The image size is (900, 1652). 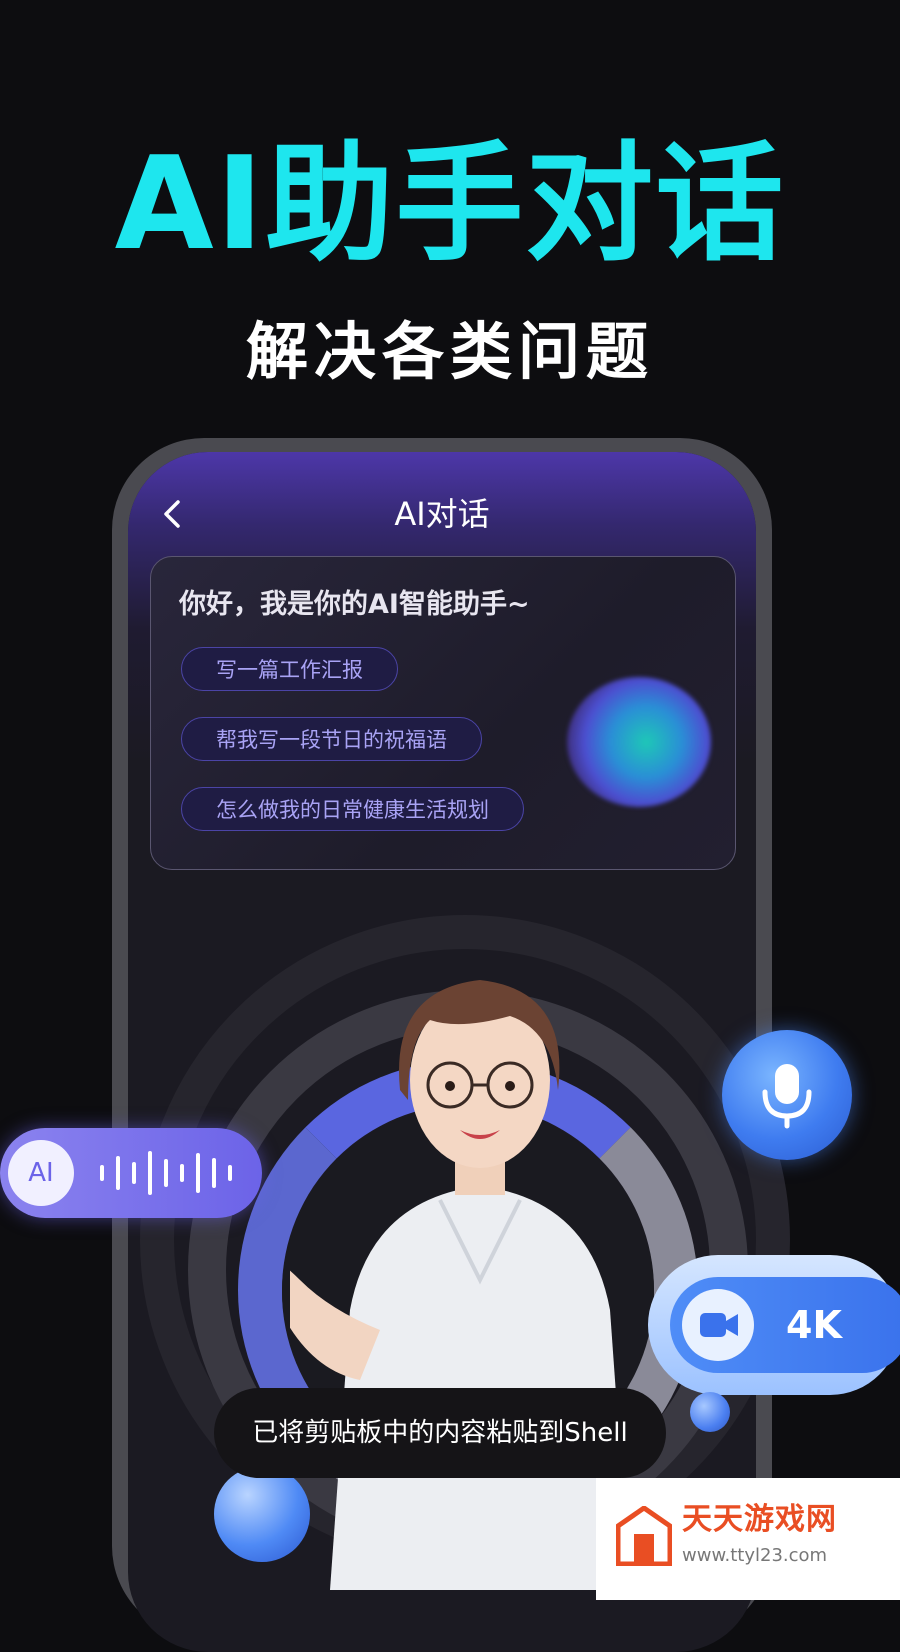 I want to click on suggestion-chip-2: 帮我写一段节日的祝福语, so click(x=331, y=739).